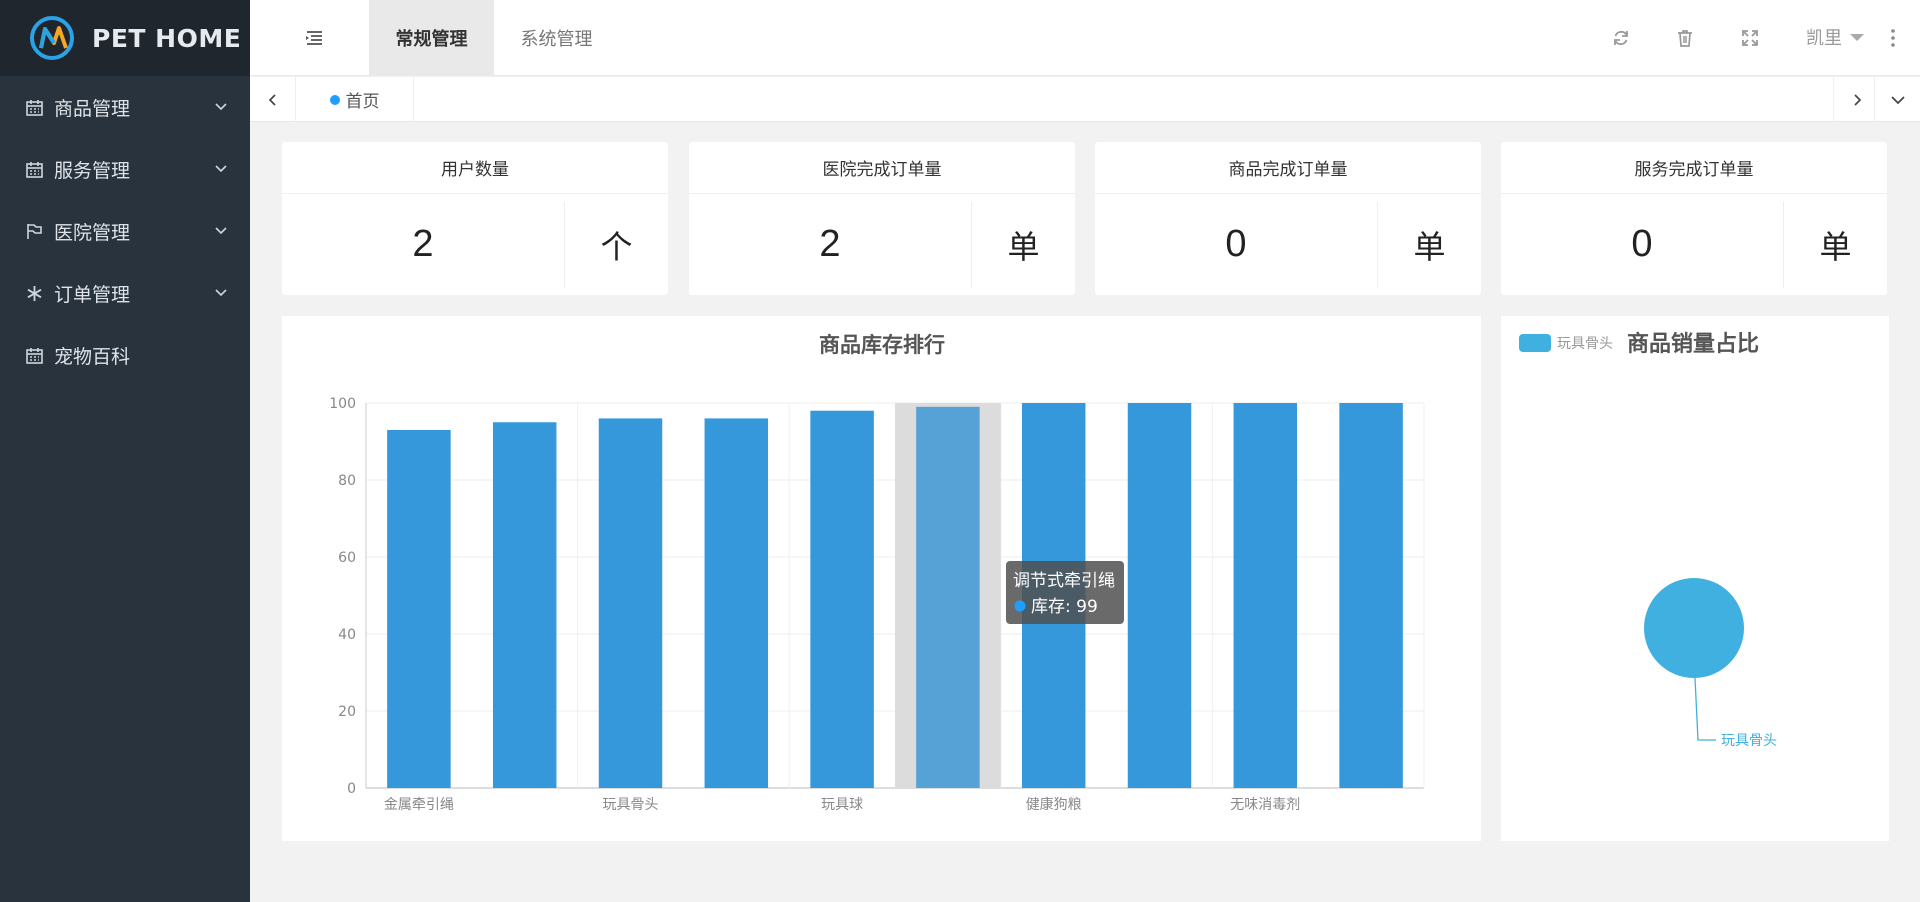  What do you see at coordinates (616, 246) in the screenshot?
I see `stat-card-unit: 个` at bounding box center [616, 246].